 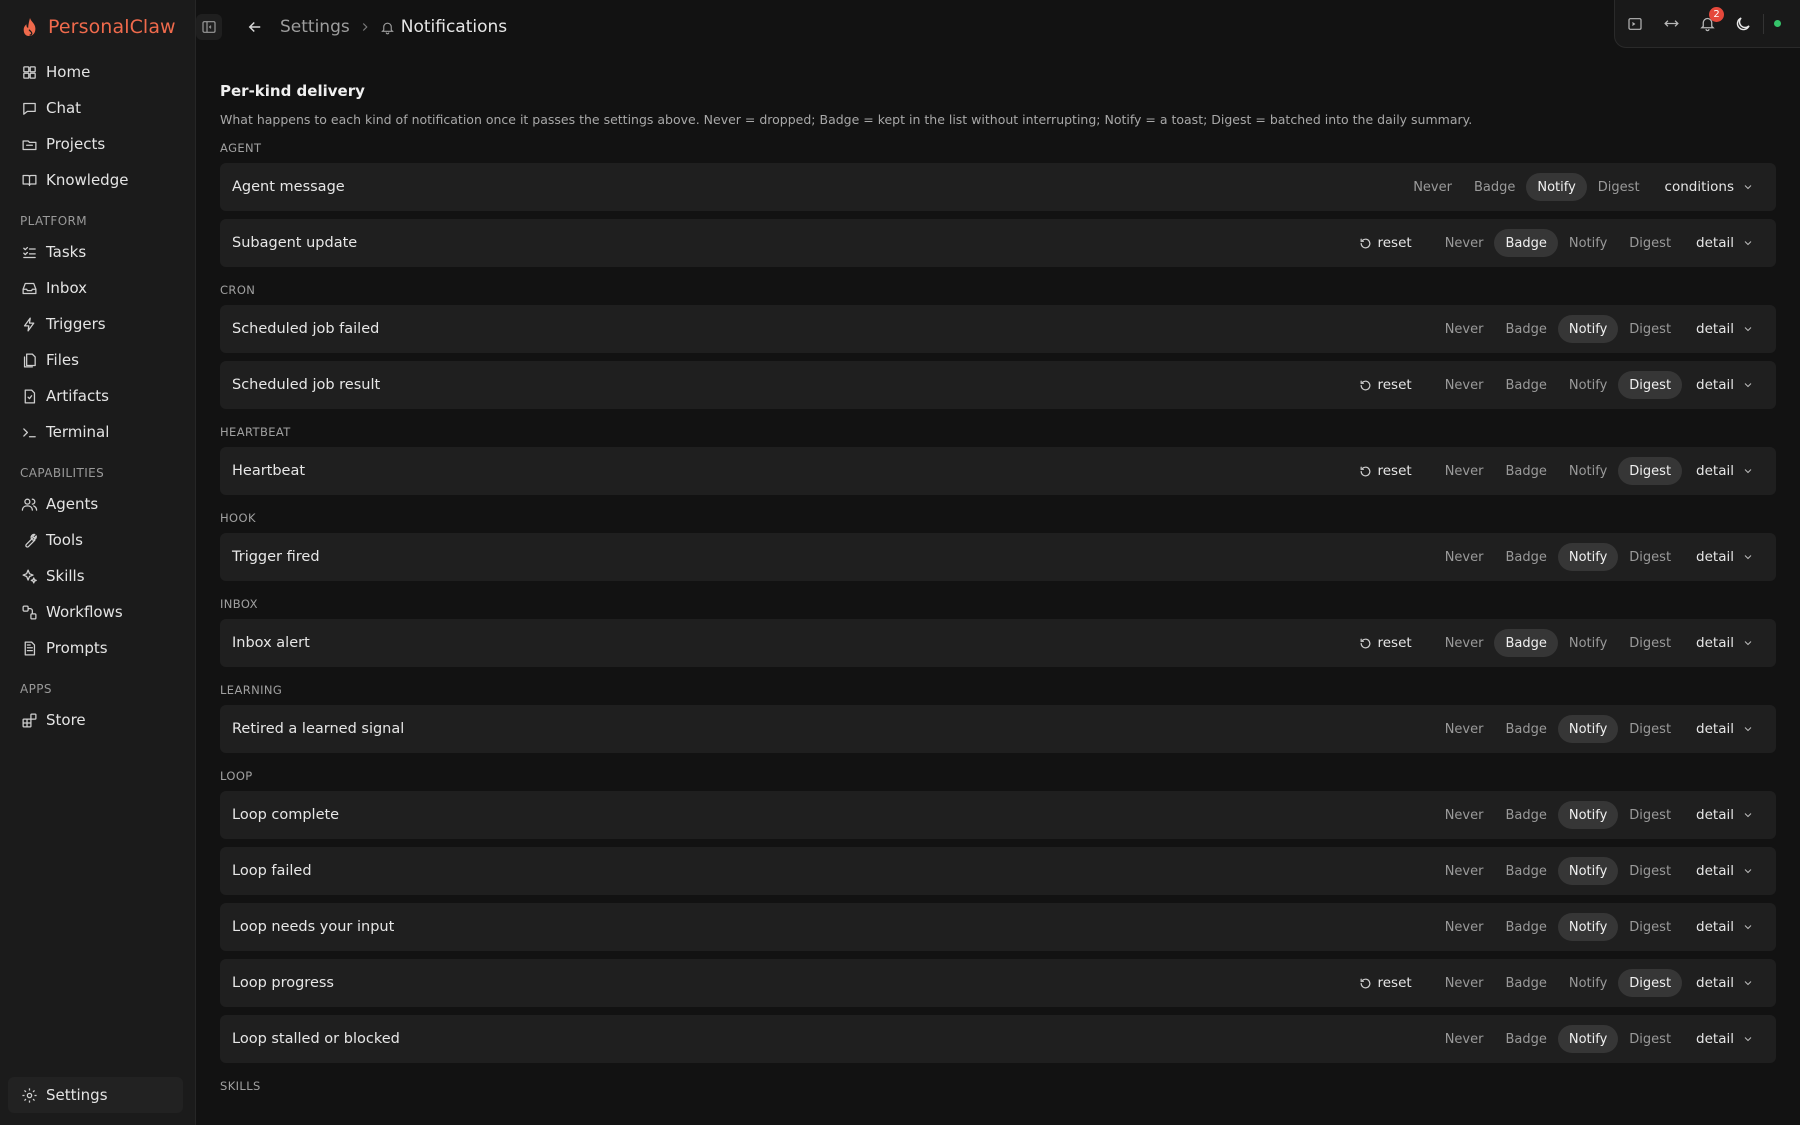 I want to click on sidebar-item-tools: Tools, so click(x=97, y=540).